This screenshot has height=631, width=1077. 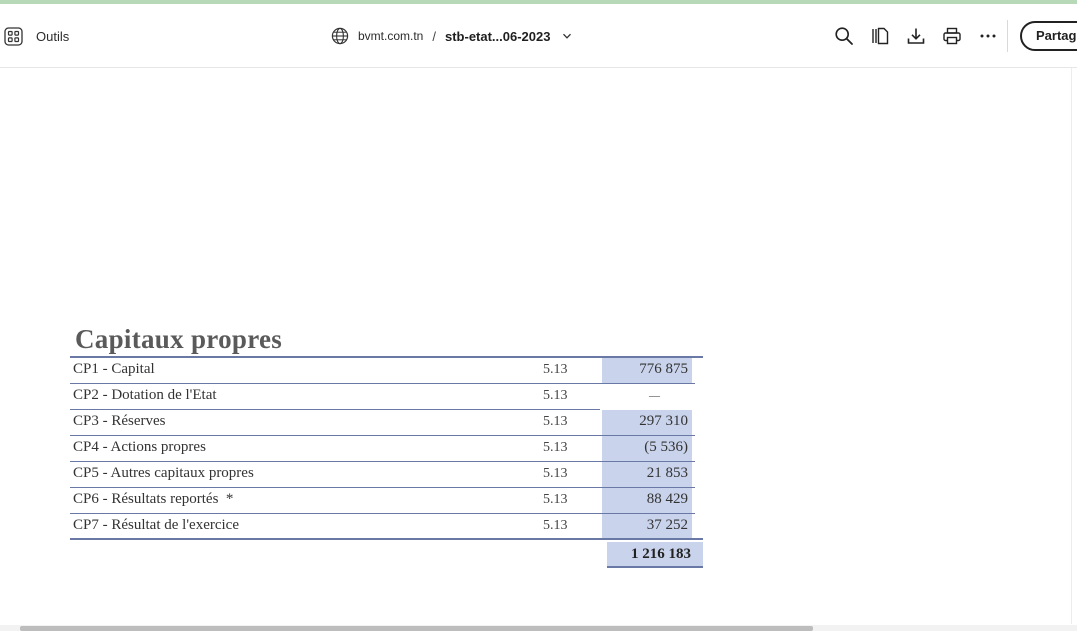 I want to click on row-value: 37 252, so click(x=667, y=525).